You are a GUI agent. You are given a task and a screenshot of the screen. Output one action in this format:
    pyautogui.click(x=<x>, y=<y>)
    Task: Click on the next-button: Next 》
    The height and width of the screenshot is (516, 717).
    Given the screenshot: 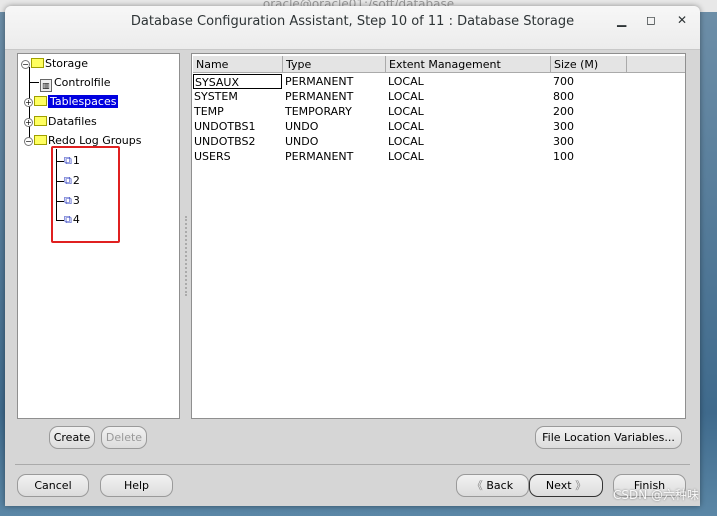 What is the action you would take?
    pyautogui.click(x=566, y=485)
    